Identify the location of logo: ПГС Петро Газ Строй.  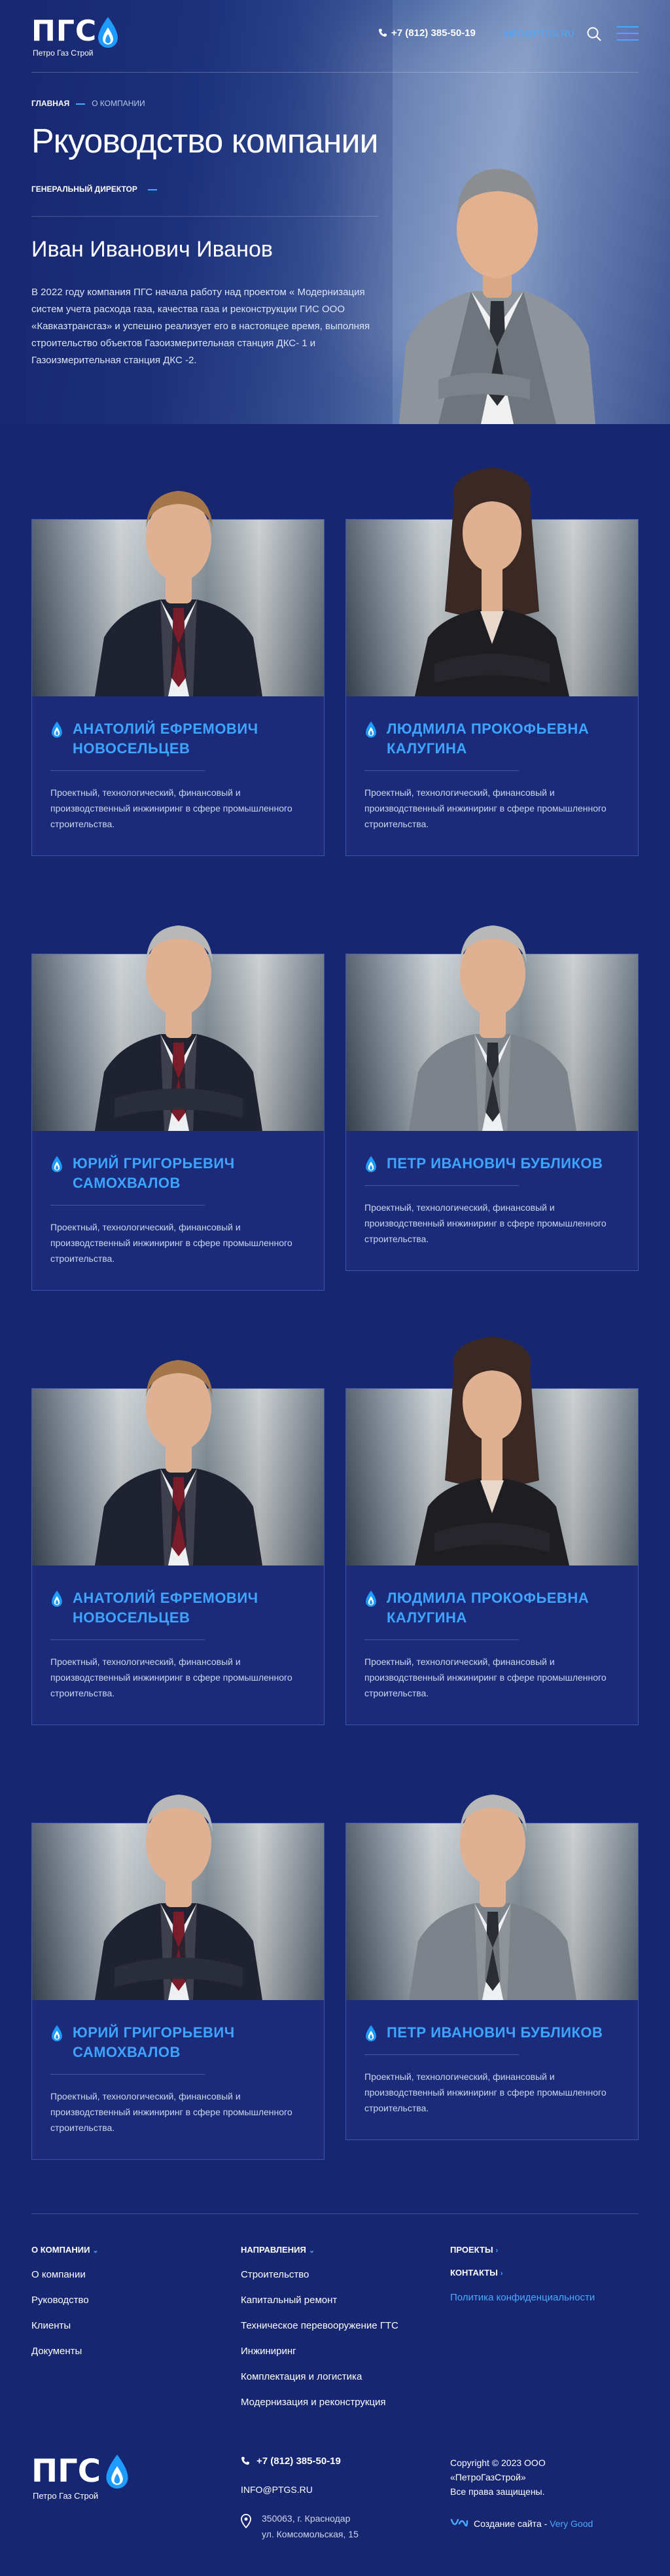
(77, 37).